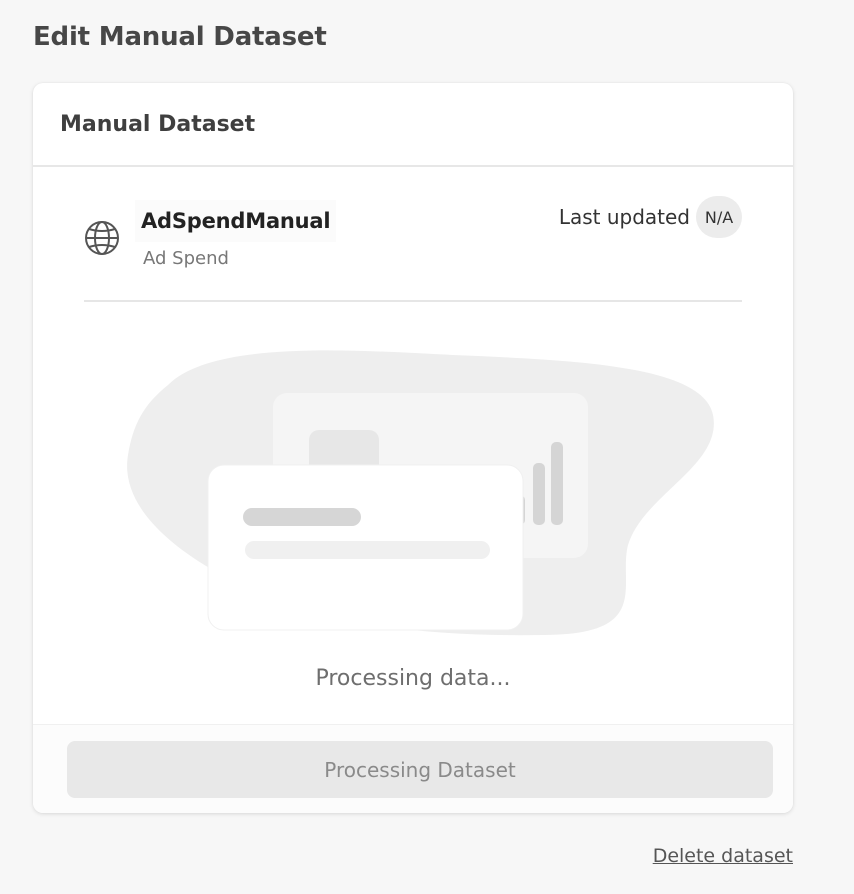 Image resolution: width=854 pixels, height=894 pixels. What do you see at coordinates (413, 125) in the screenshot?
I see `card-header: Manual Dataset` at bounding box center [413, 125].